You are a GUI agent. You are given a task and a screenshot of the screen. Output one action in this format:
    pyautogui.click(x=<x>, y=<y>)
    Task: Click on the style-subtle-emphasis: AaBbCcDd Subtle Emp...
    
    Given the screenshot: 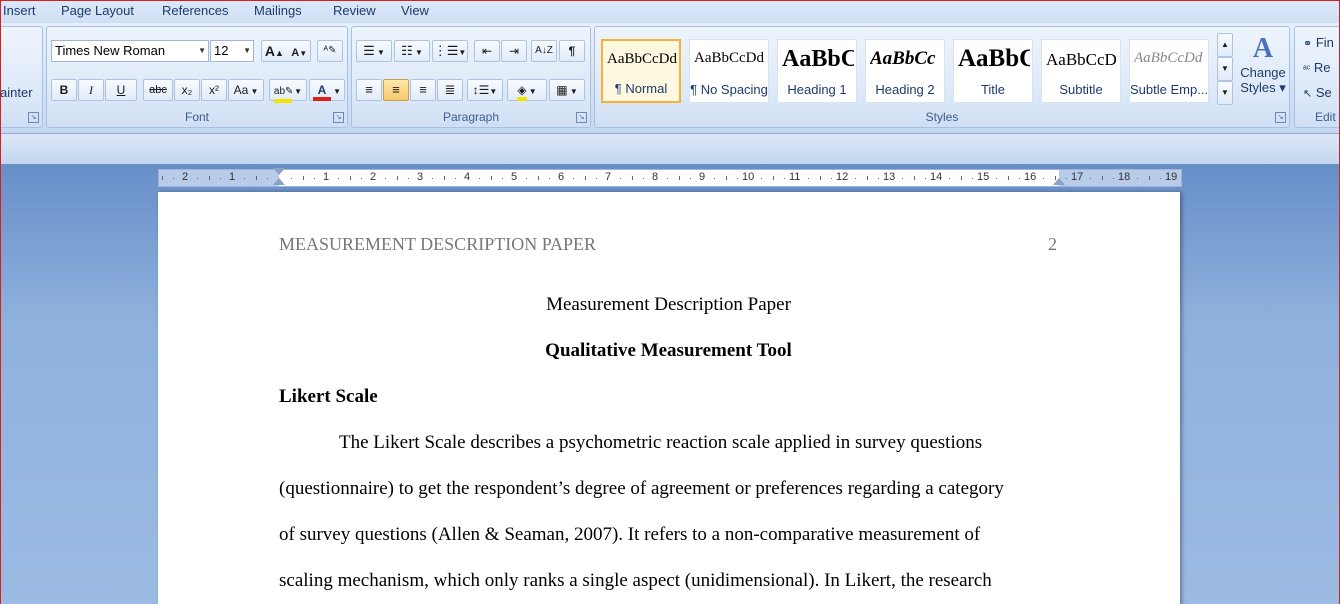 What is the action you would take?
    pyautogui.click(x=1169, y=71)
    